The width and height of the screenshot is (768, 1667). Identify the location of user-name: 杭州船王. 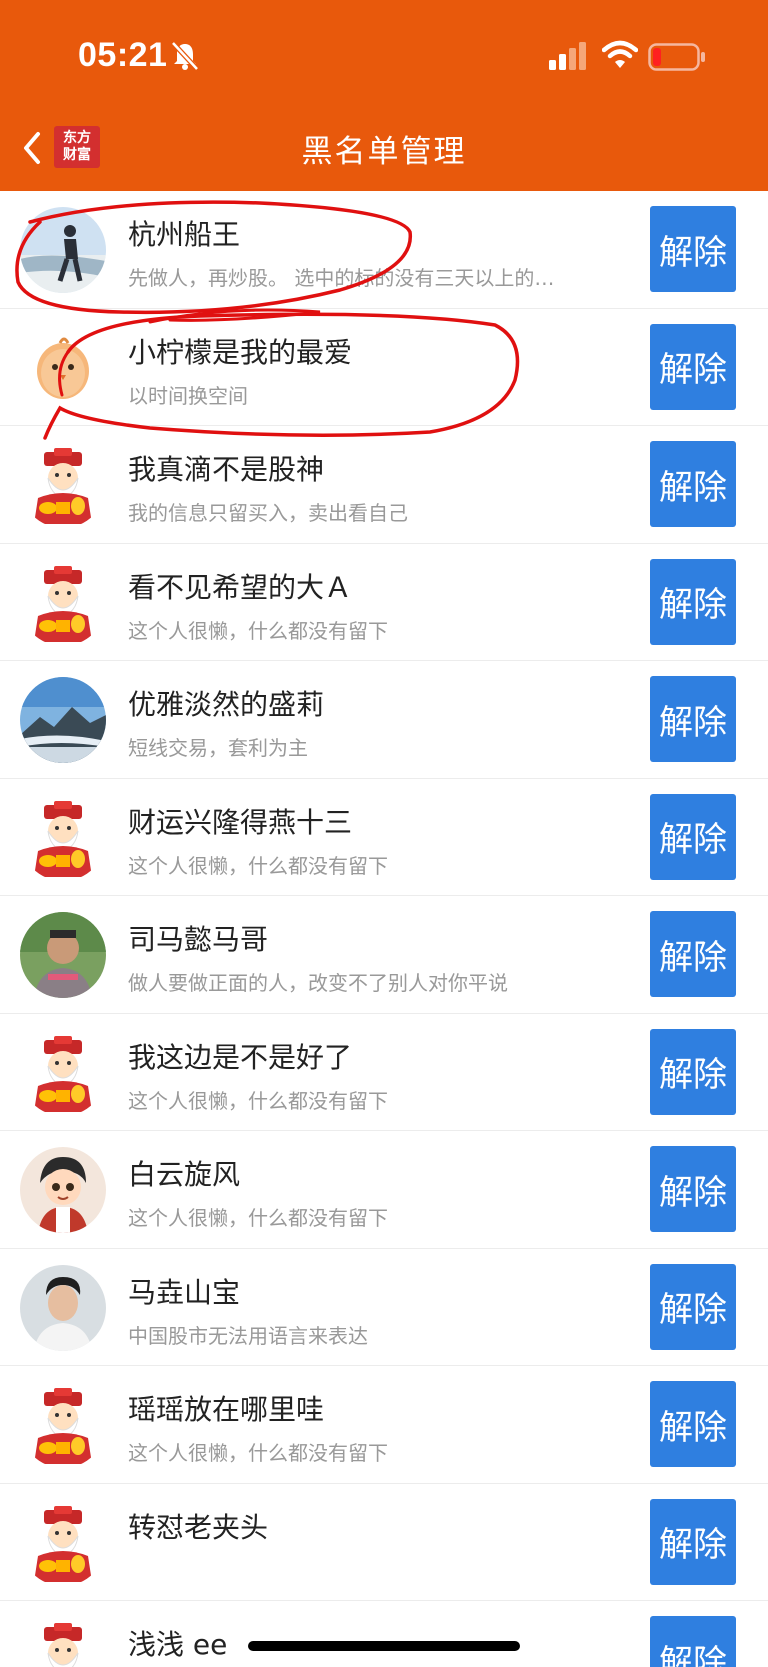
(184, 234).